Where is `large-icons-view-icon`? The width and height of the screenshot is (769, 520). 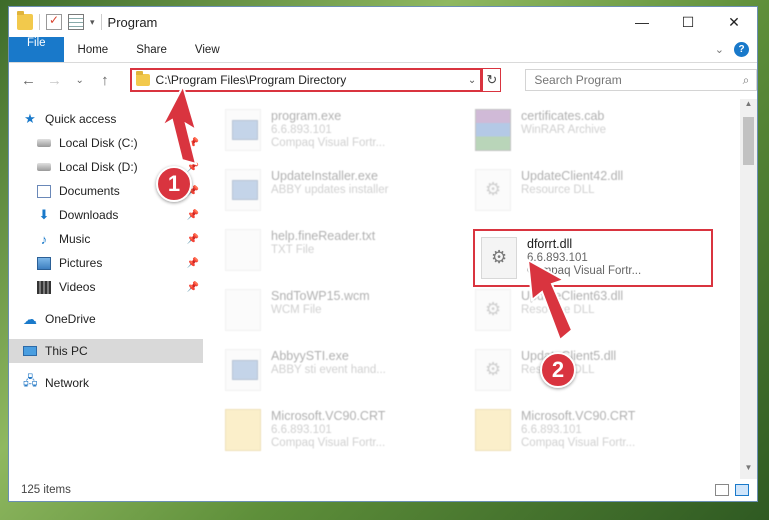
large-icons-view-icon is located at coordinates (742, 490).